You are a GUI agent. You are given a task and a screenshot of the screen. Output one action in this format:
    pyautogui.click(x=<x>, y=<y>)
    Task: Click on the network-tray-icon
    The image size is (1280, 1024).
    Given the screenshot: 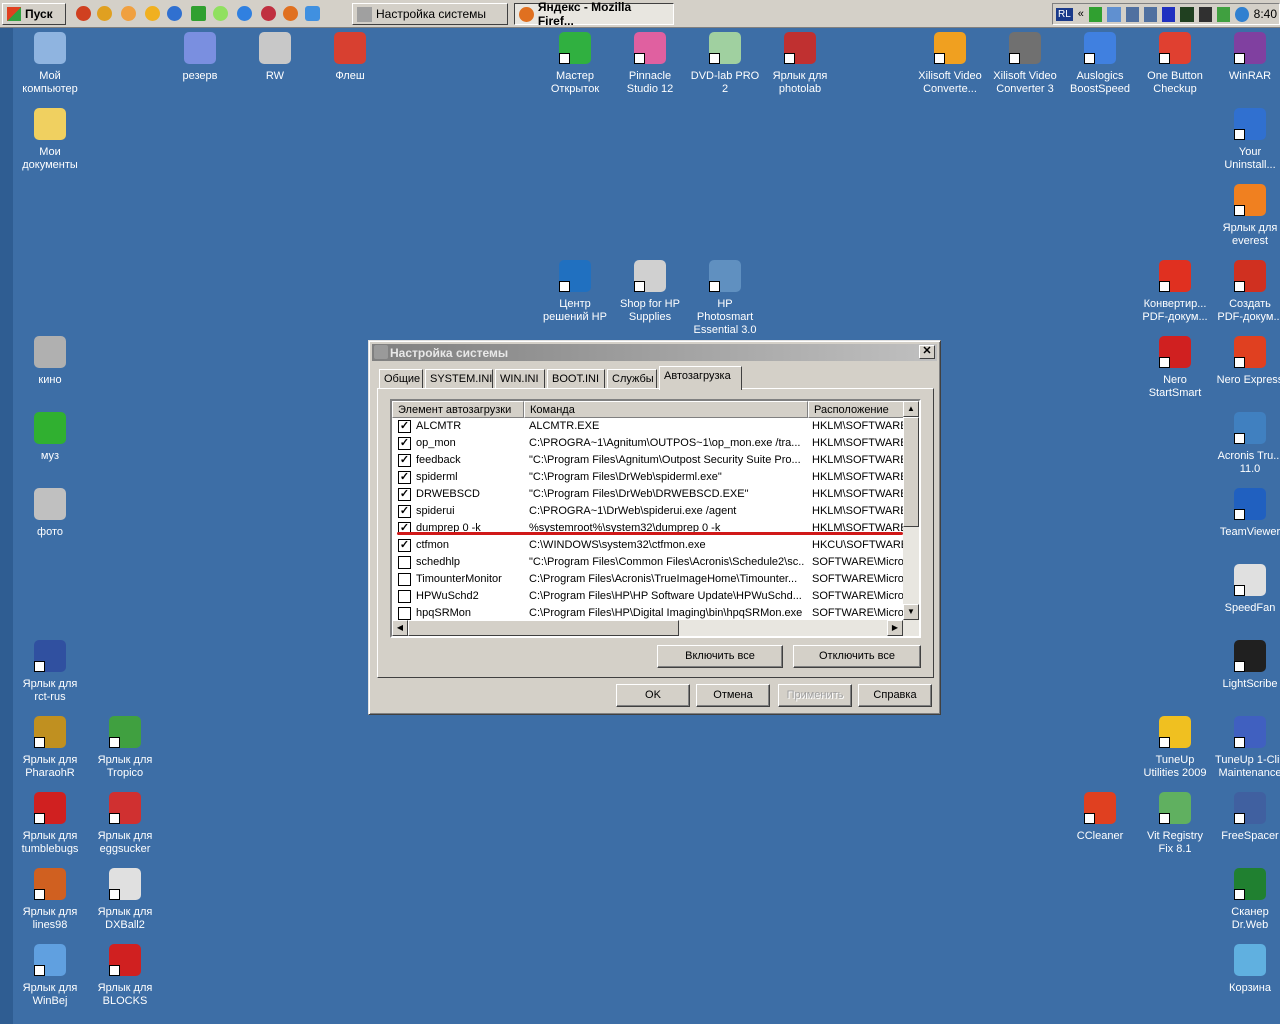 What is the action you would take?
    pyautogui.click(x=1114, y=14)
    